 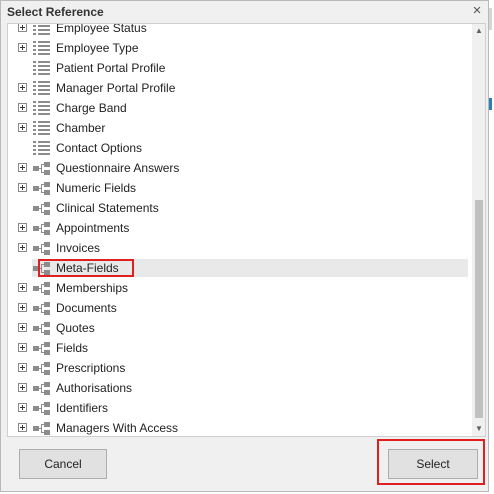 What do you see at coordinates (238, 409) in the screenshot?
I see `tree-item: Identifiers` at bounding box center [238, 409].